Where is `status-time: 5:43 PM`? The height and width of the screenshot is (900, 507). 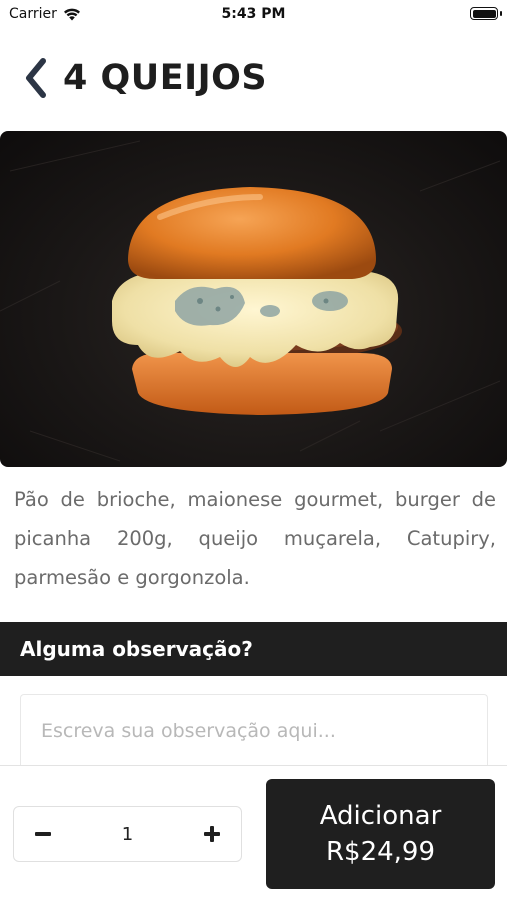 status-time: 5:43 PM is located at coordinates (253, 14).